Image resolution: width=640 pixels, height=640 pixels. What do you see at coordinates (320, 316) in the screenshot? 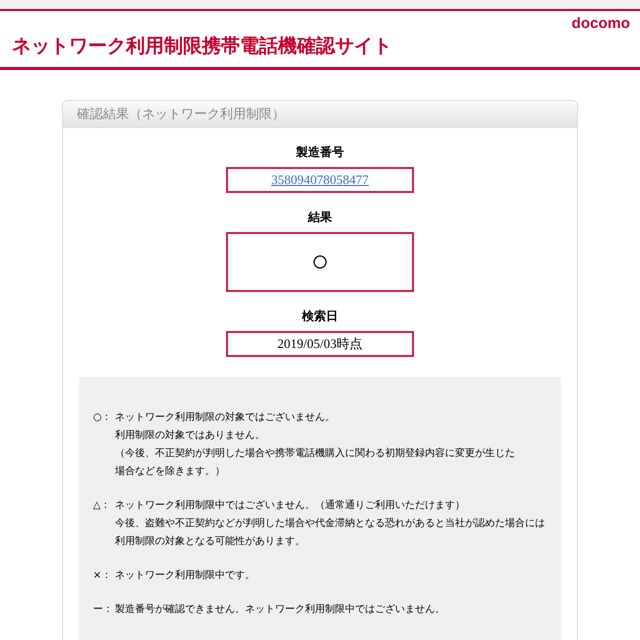
I see `field-label: 検索日` at bounding box center [320, 316].